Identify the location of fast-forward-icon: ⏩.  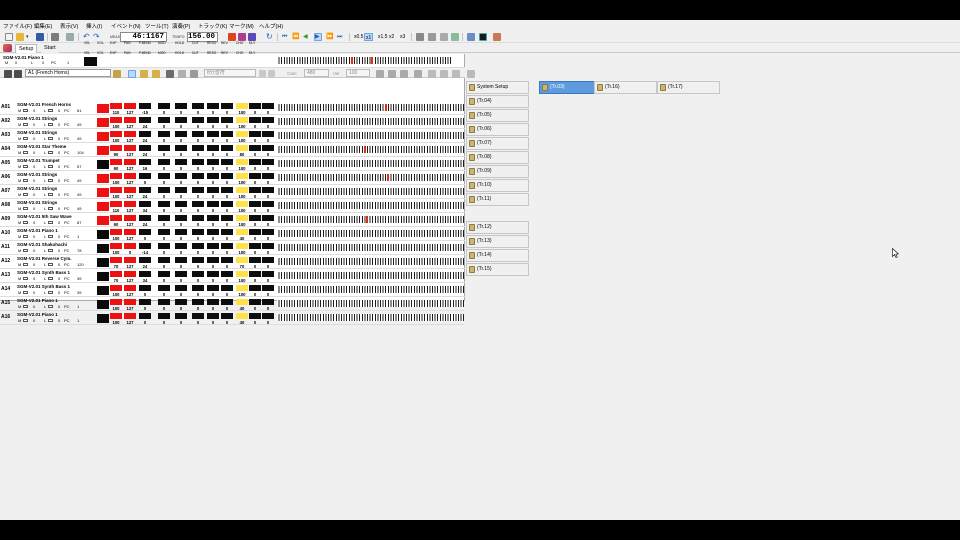
(330, 37).